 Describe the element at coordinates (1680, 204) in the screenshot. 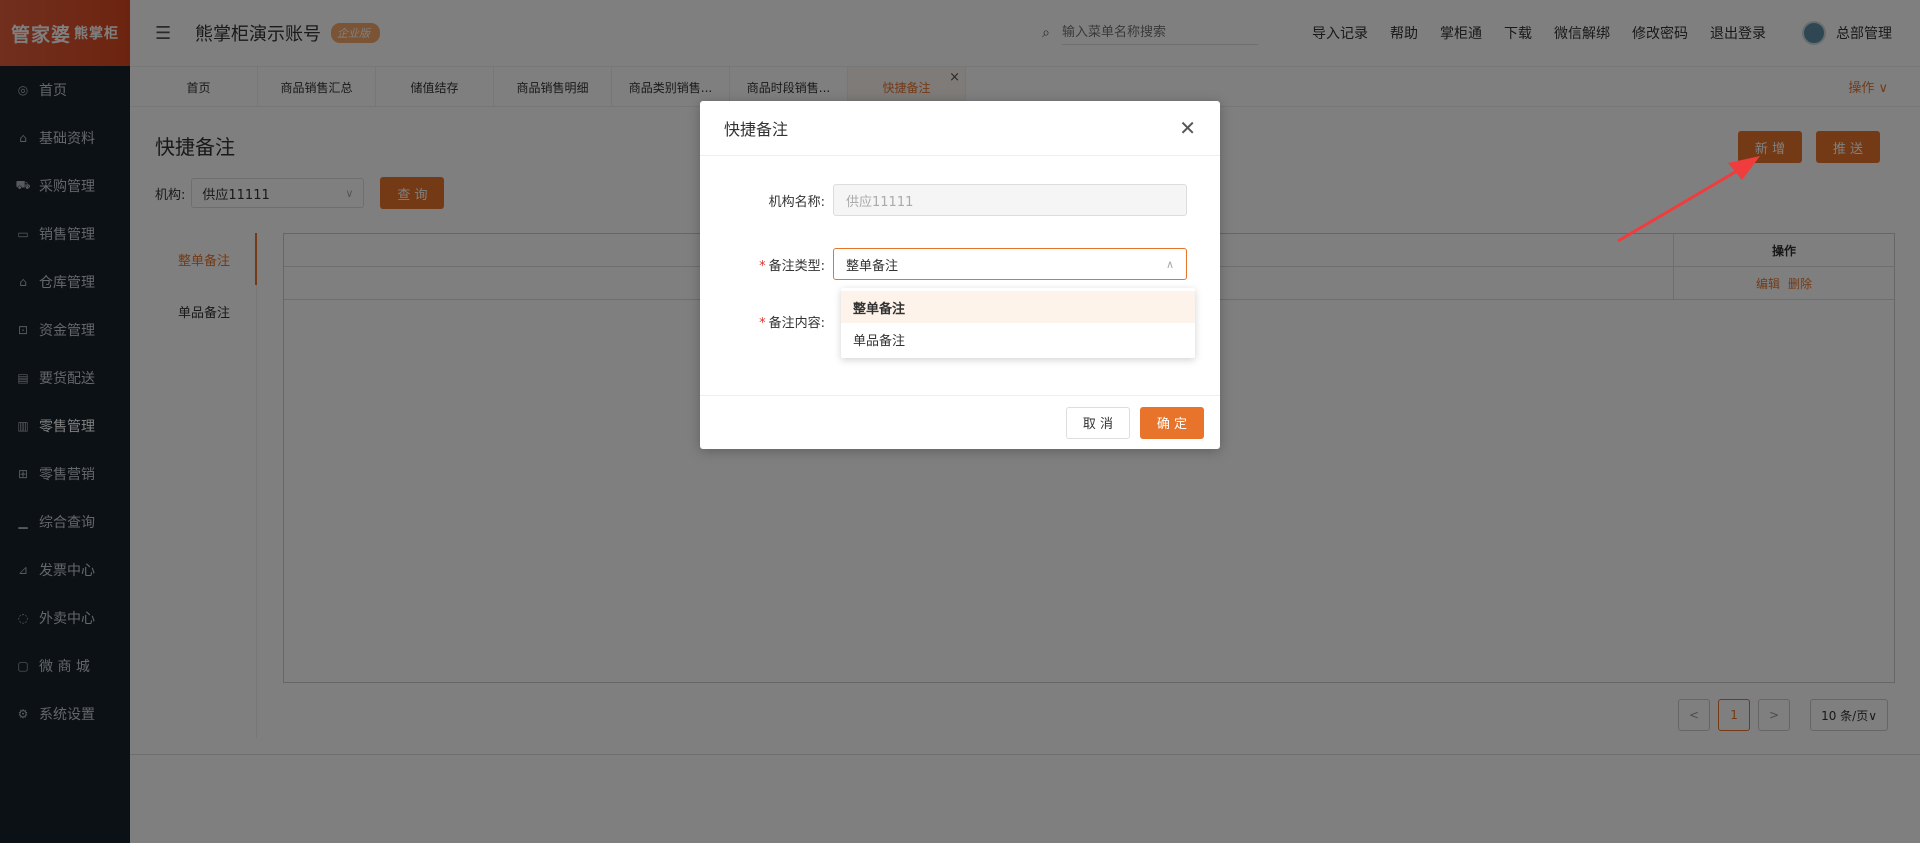

I see `arrow-shaft` at that location.